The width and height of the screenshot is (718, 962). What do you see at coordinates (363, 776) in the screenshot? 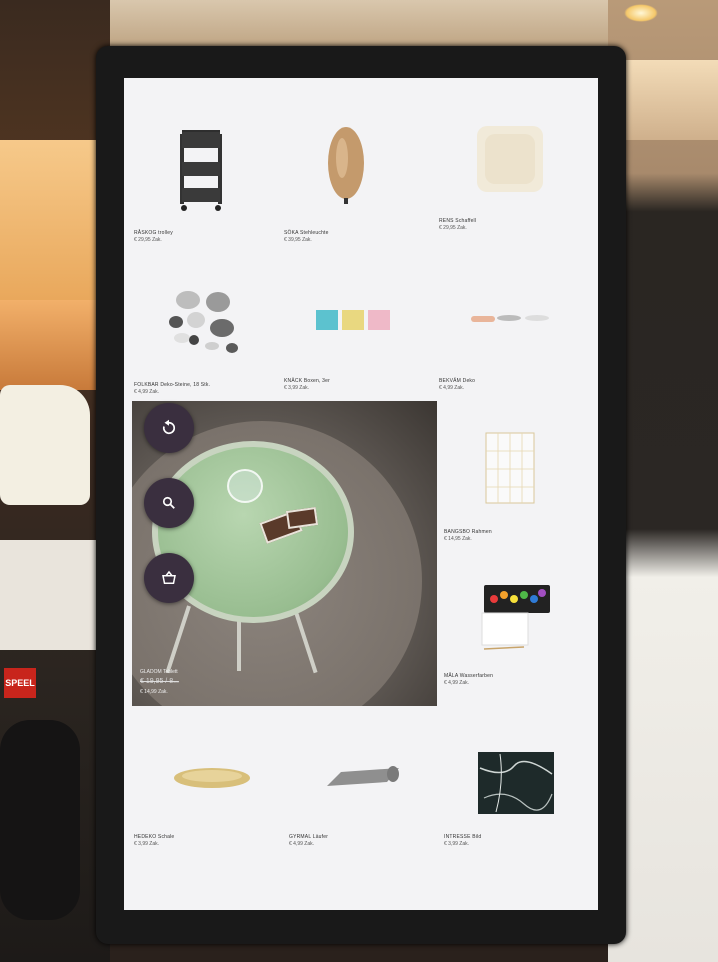
I see `runner-image` at bounding box center [363, 776].